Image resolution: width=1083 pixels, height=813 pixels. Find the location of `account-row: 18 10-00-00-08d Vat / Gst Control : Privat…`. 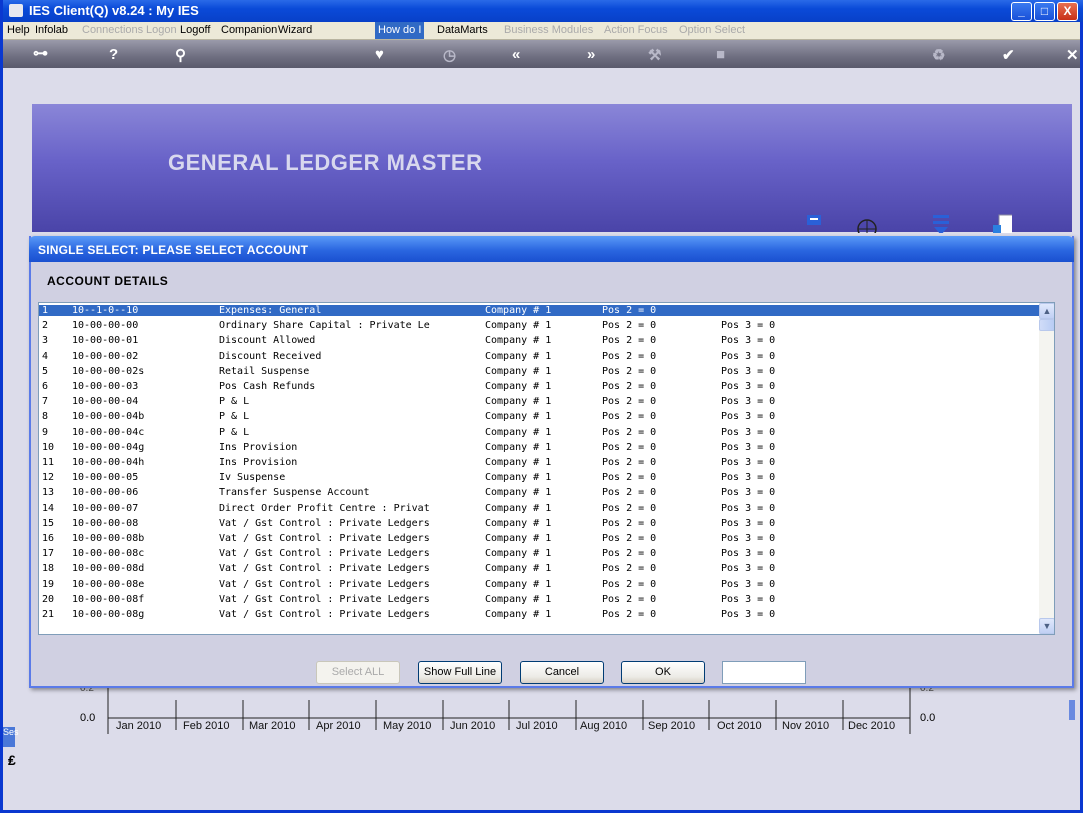

account-row: 18 10-00-00-08d Vat / Gst Control : Privat… is located at coordinates (539, 568).